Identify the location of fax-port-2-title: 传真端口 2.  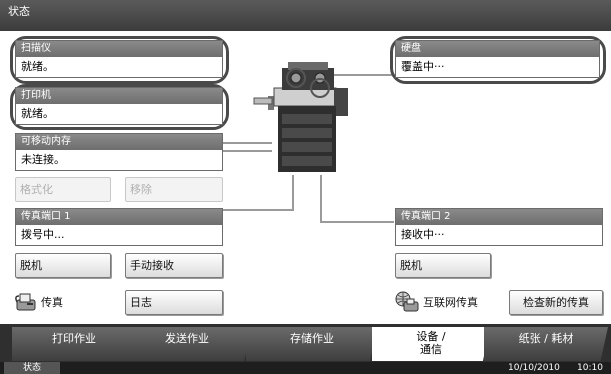
(499, 217).